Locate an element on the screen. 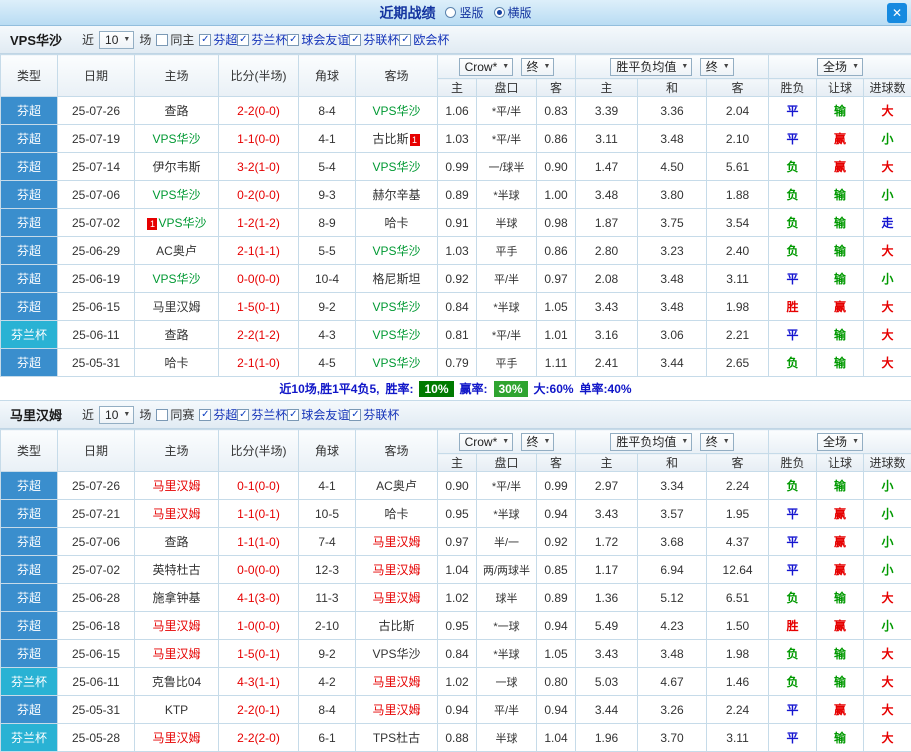  layout-horizontal-radio: 横版 is located at coordinates (512, 12).